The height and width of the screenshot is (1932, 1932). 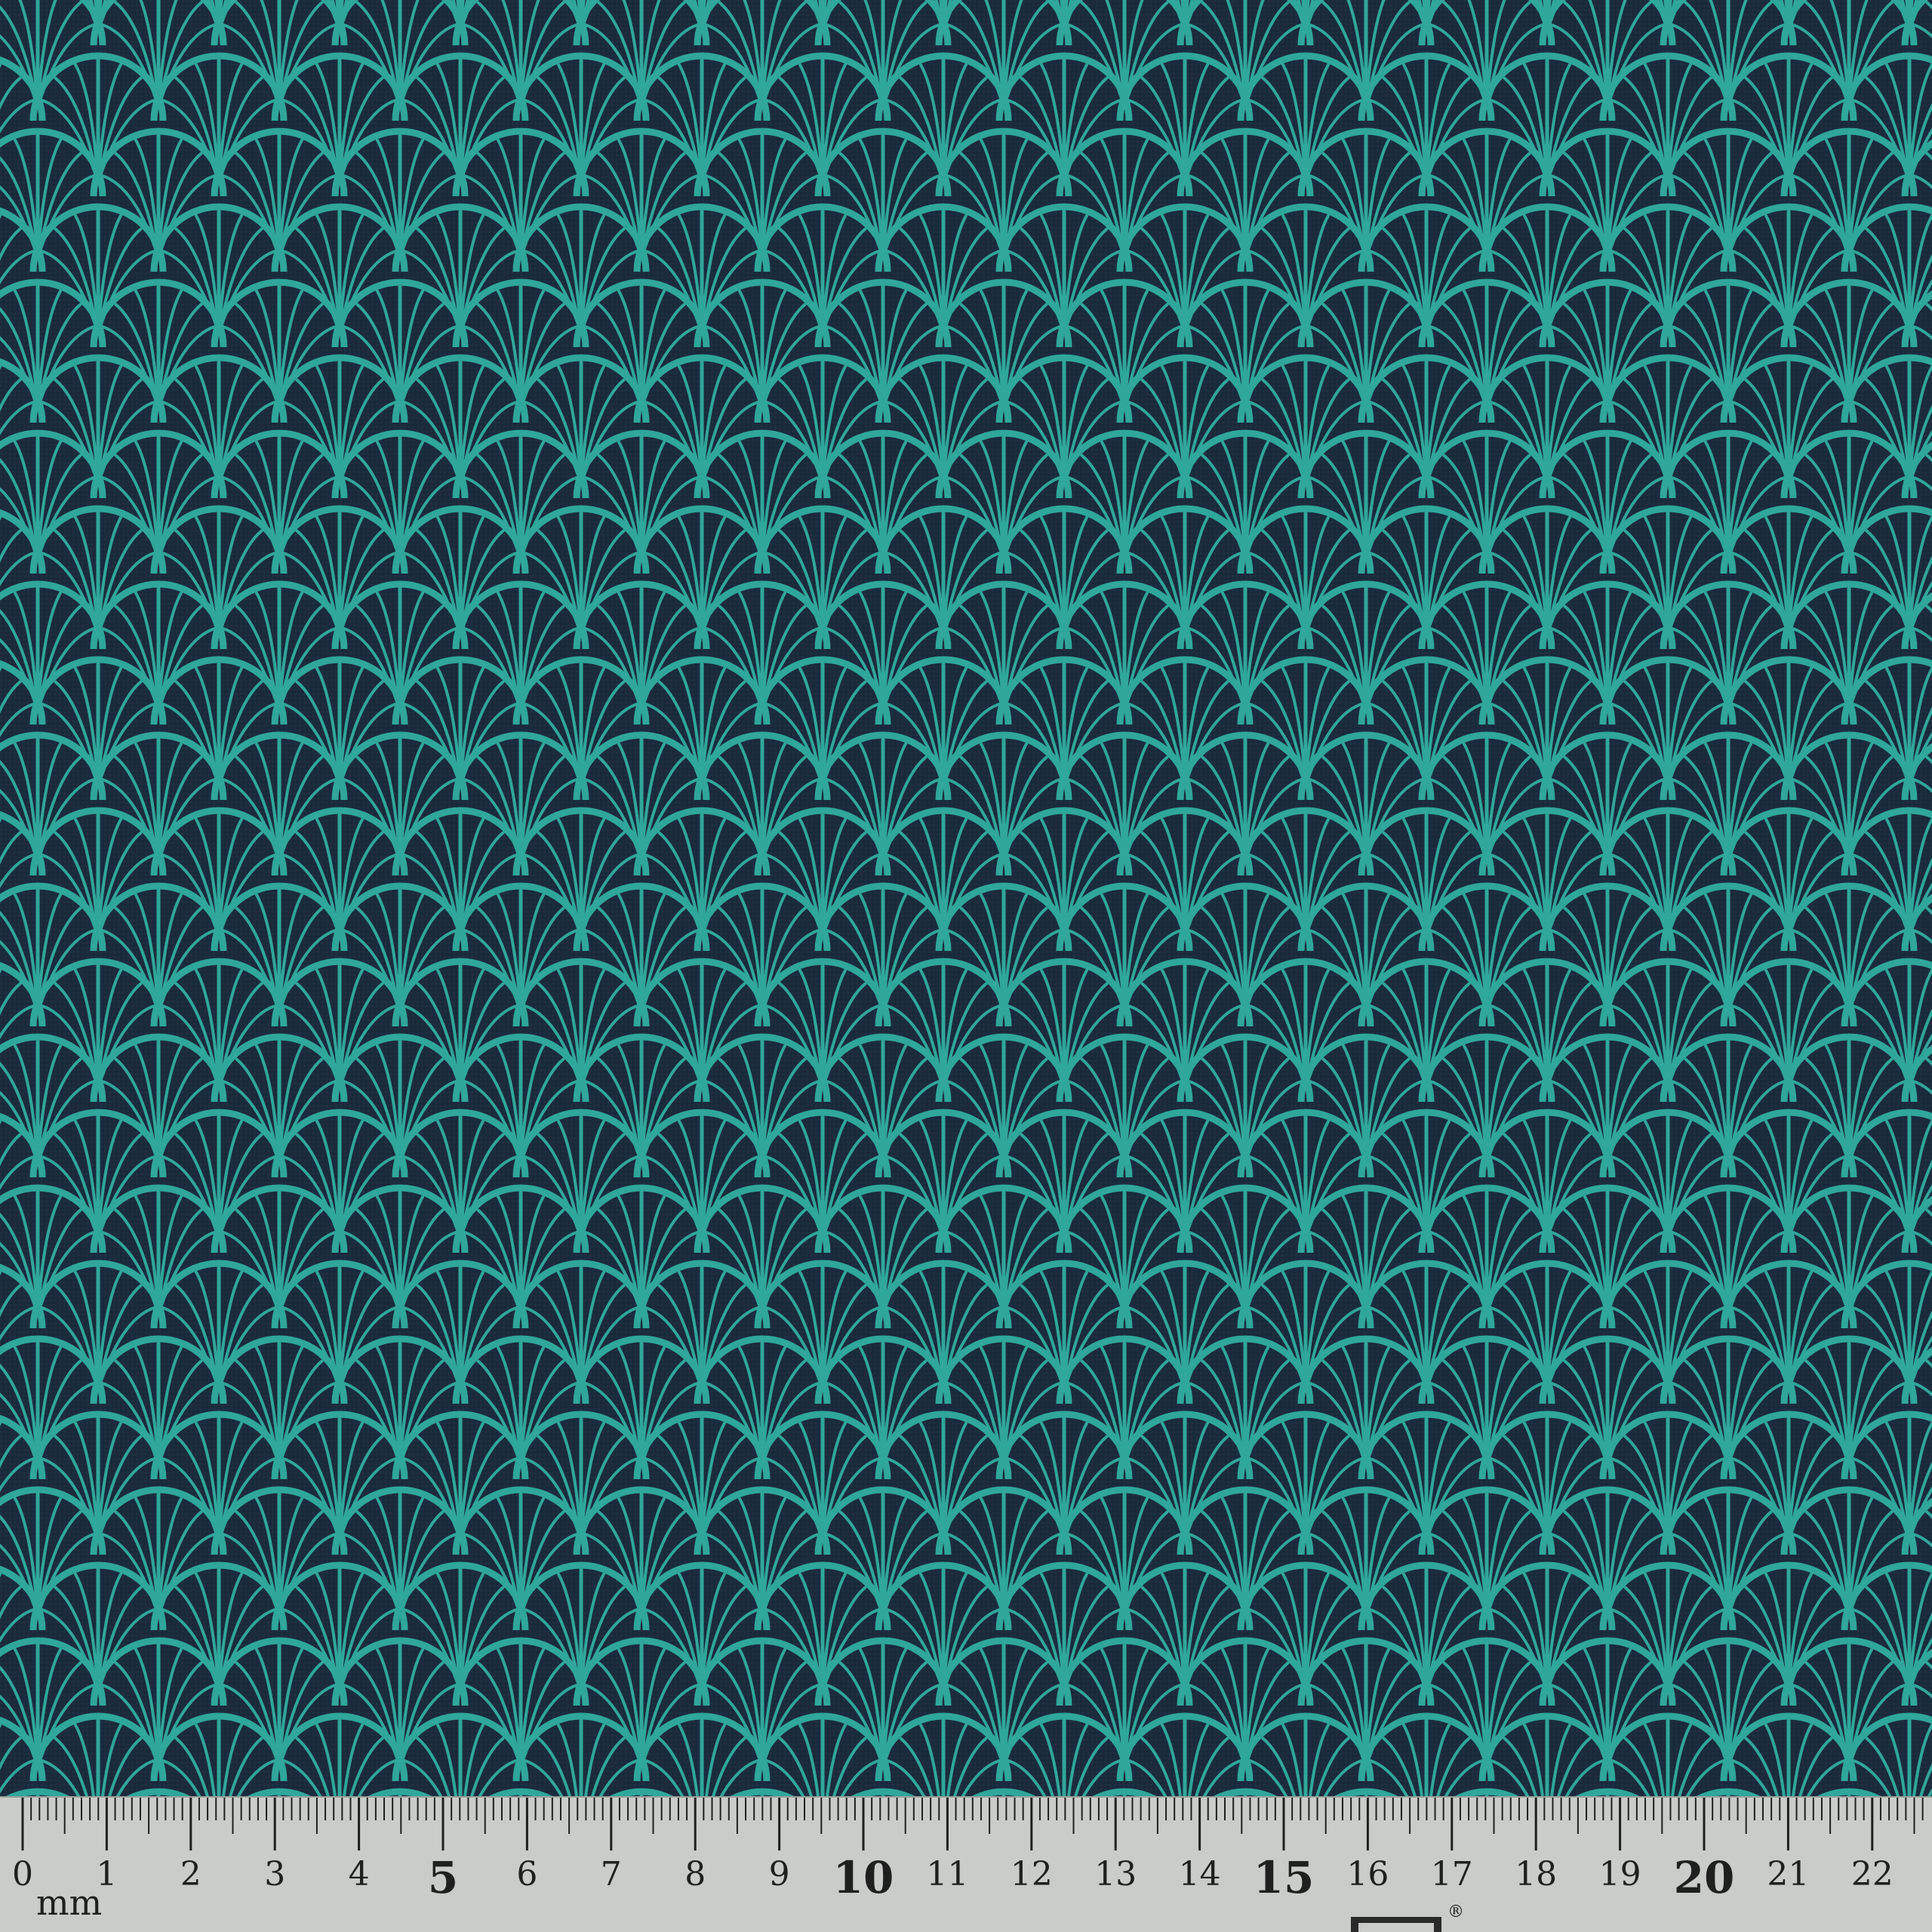 I want to click on ruler-number: 6, so click(x=526, y=1874).